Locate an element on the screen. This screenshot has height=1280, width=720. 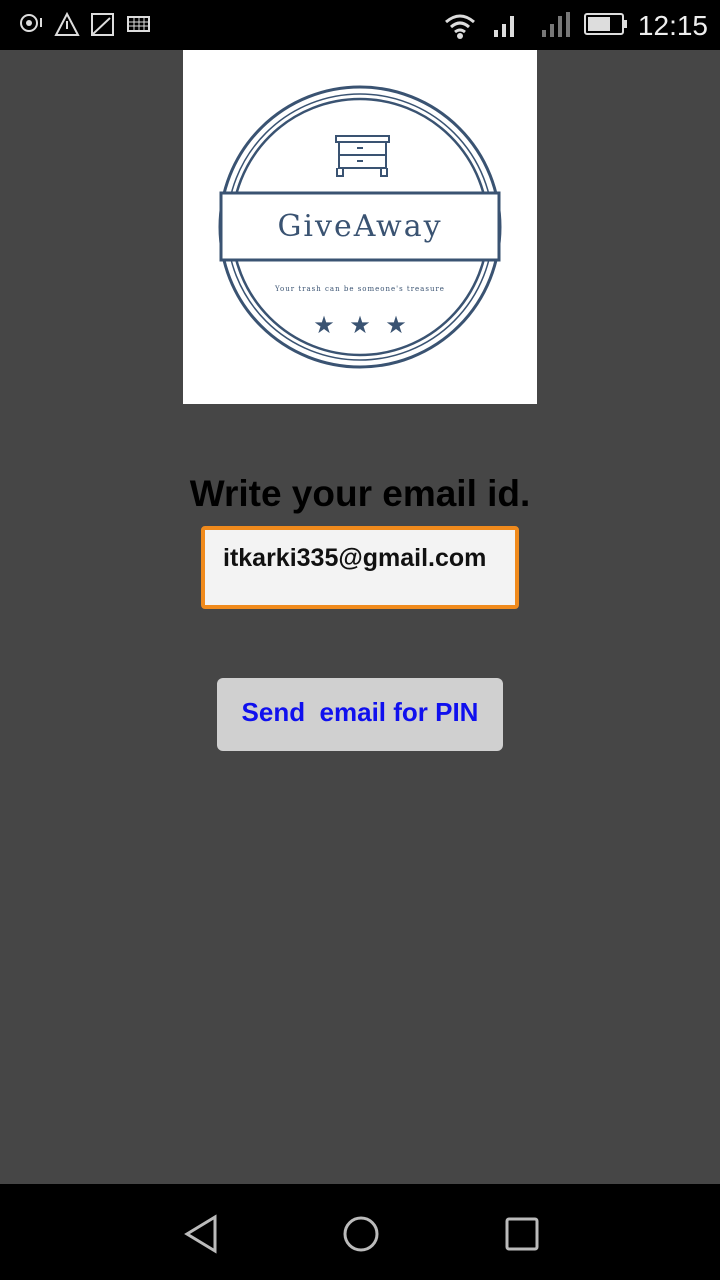
clock: 12:15 is located at coordinates (672, 25).